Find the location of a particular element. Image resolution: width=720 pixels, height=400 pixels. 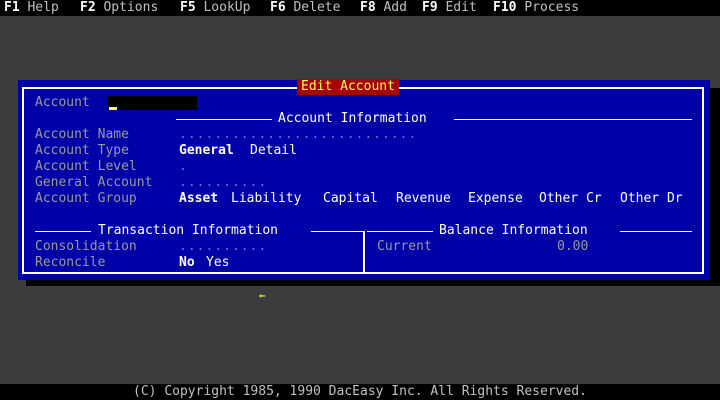

account-type-label: Account Type is located at coordinates (82, 150).